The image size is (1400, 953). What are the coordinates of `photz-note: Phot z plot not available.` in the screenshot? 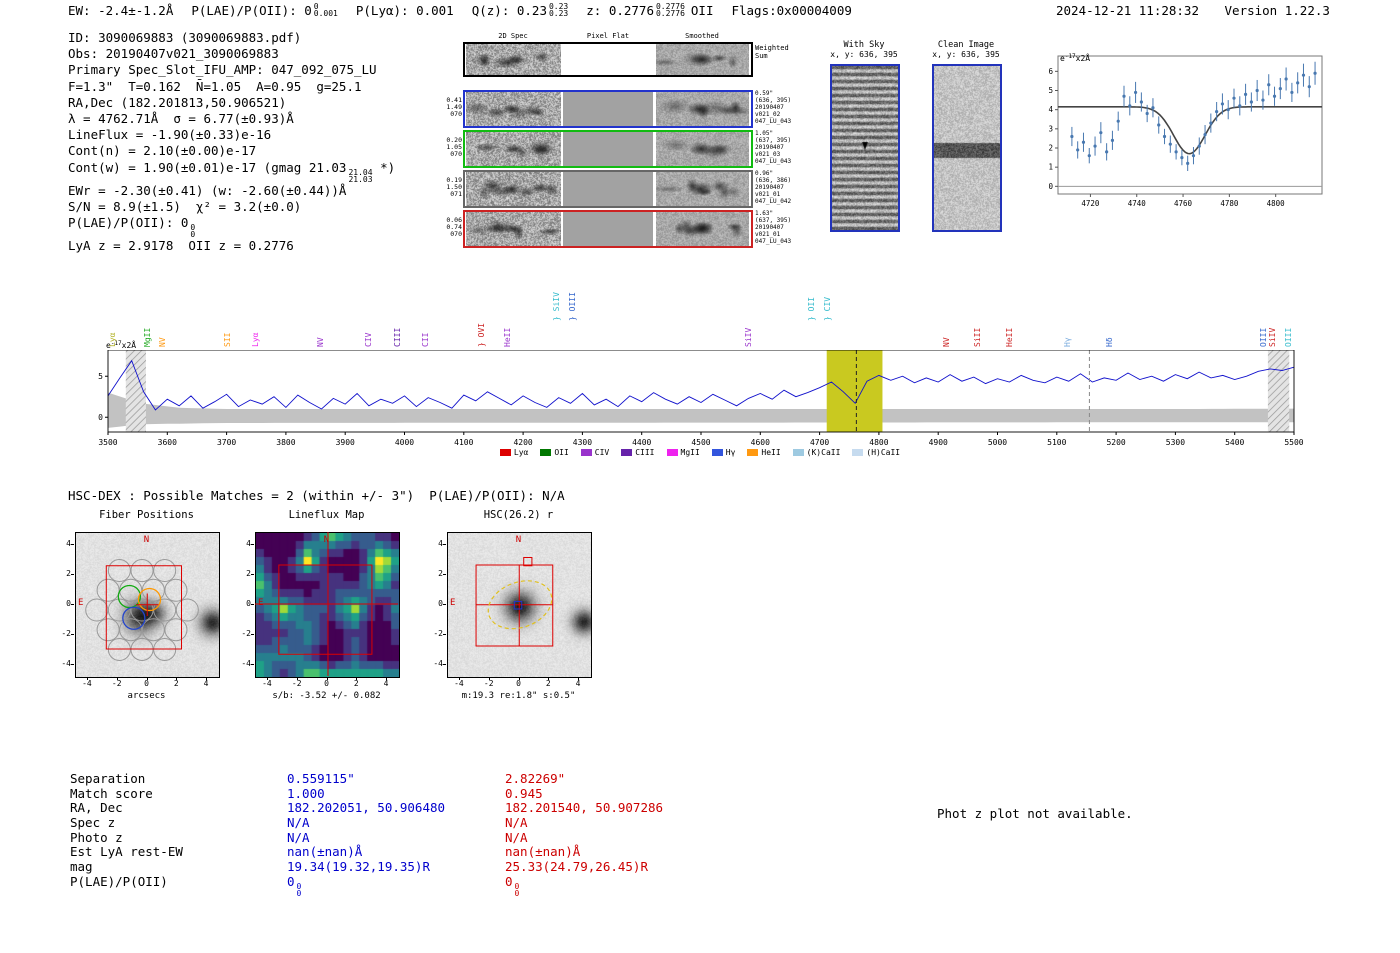 It's located at (1035, 813).